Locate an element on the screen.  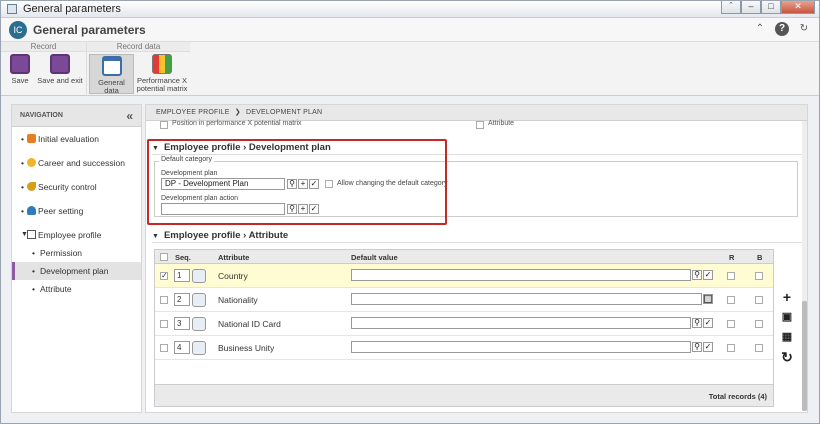
window-controls: ˆ – □ ✕ is located at coordinates (768, 7).